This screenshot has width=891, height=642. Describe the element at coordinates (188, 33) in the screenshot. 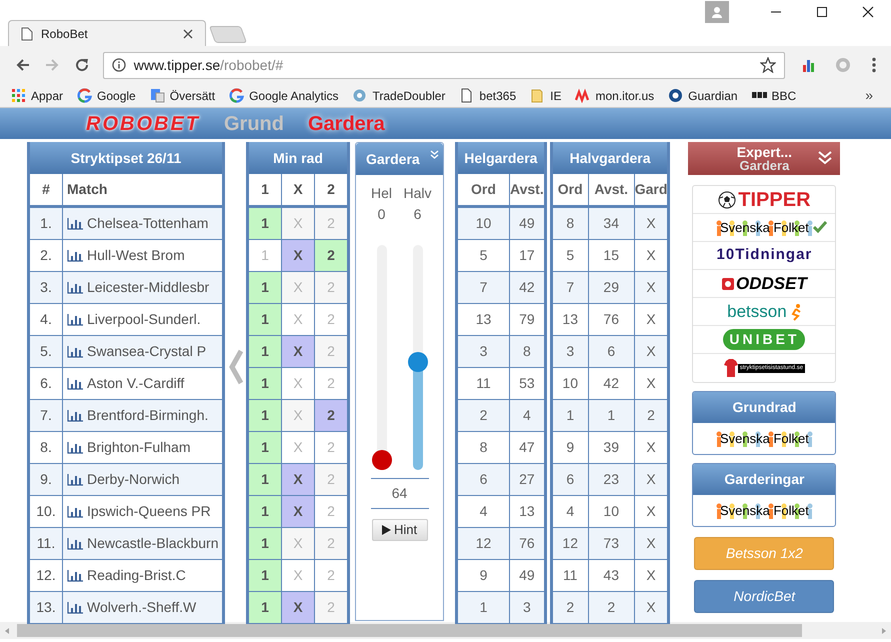

I see `close-icon` at that location.